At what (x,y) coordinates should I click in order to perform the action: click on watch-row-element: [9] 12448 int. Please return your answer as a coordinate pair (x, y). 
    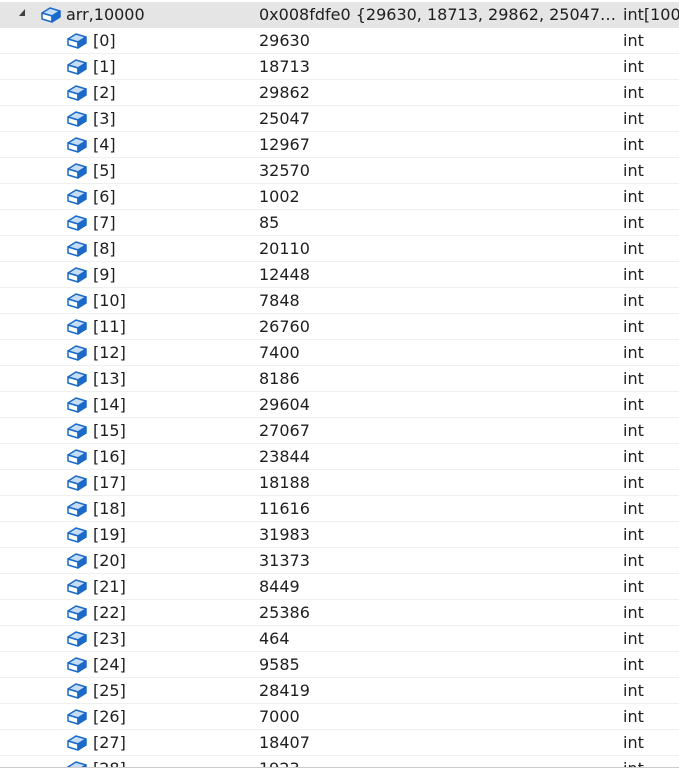
    Looking at the image, I should click on (339, 275).